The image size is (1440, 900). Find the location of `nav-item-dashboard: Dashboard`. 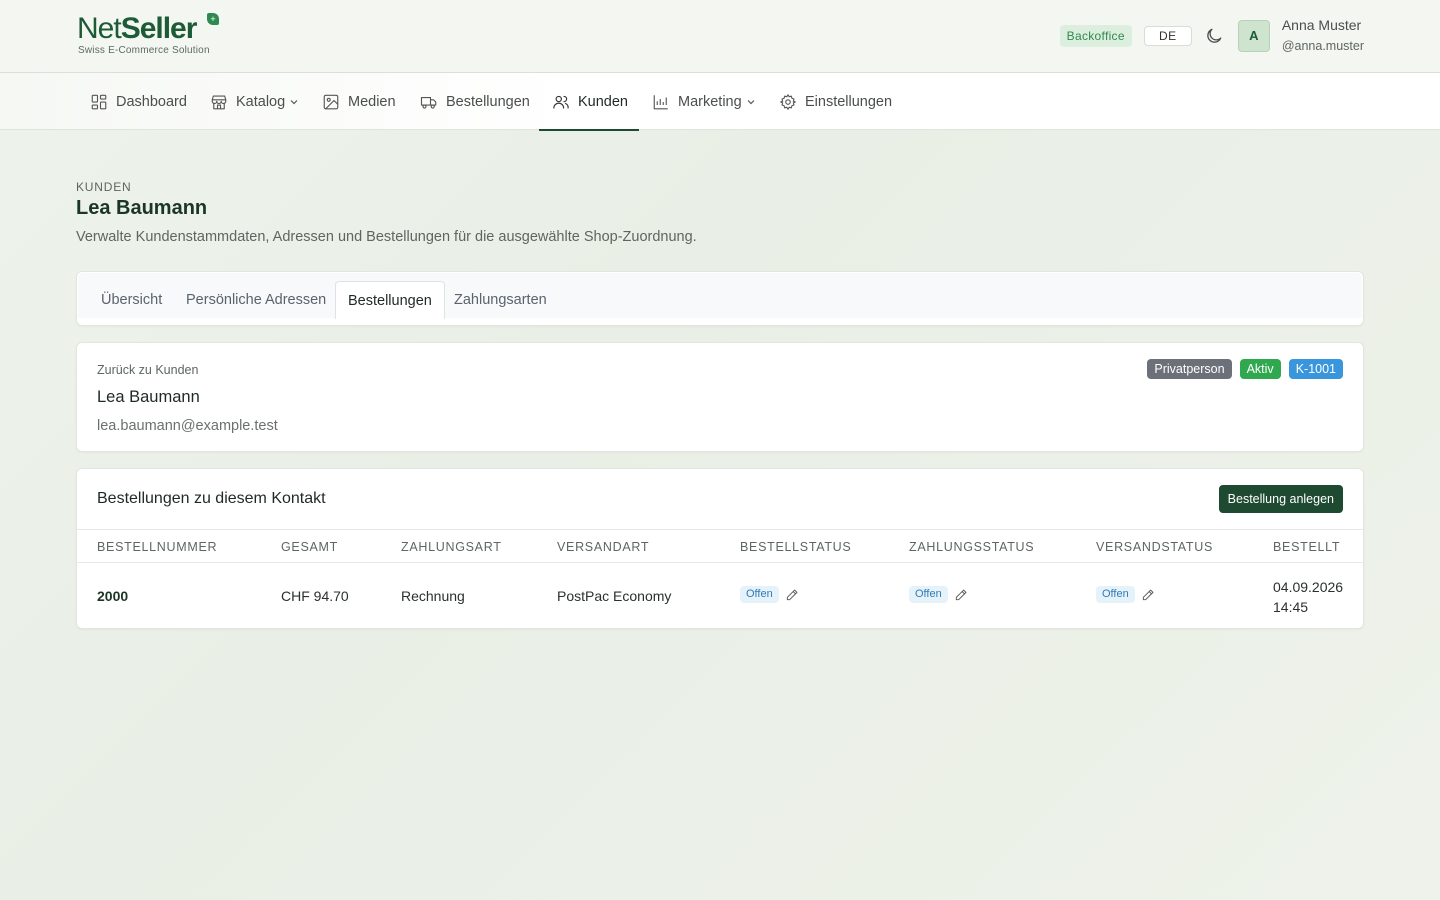

nav-item-dashboard: Dashboard is located at coordinates (138, 101).